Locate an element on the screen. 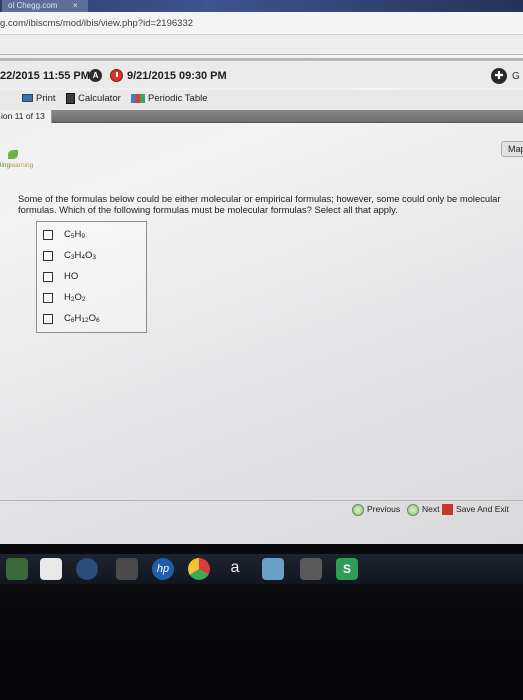 Image resolution: width=523 pixels, height=700 pixels. option-2: C3H4O3 is located at coordinates (93, 257).